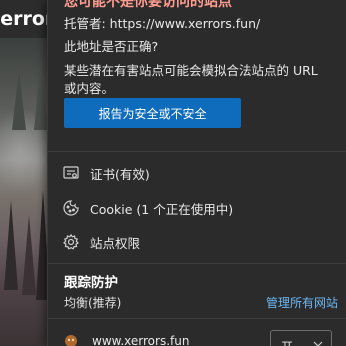  Describe the element at coordinates (71, 340) in the screenshot. I see `site-favicon-icon` at that location.